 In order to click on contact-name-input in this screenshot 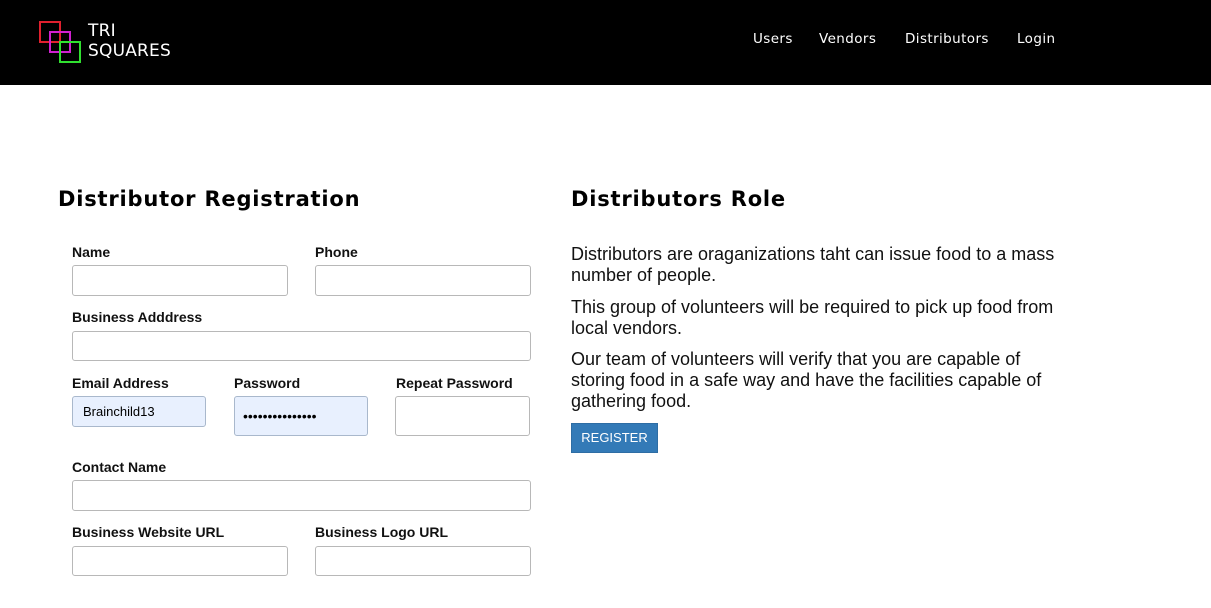, I will do `click(301, 495)`.